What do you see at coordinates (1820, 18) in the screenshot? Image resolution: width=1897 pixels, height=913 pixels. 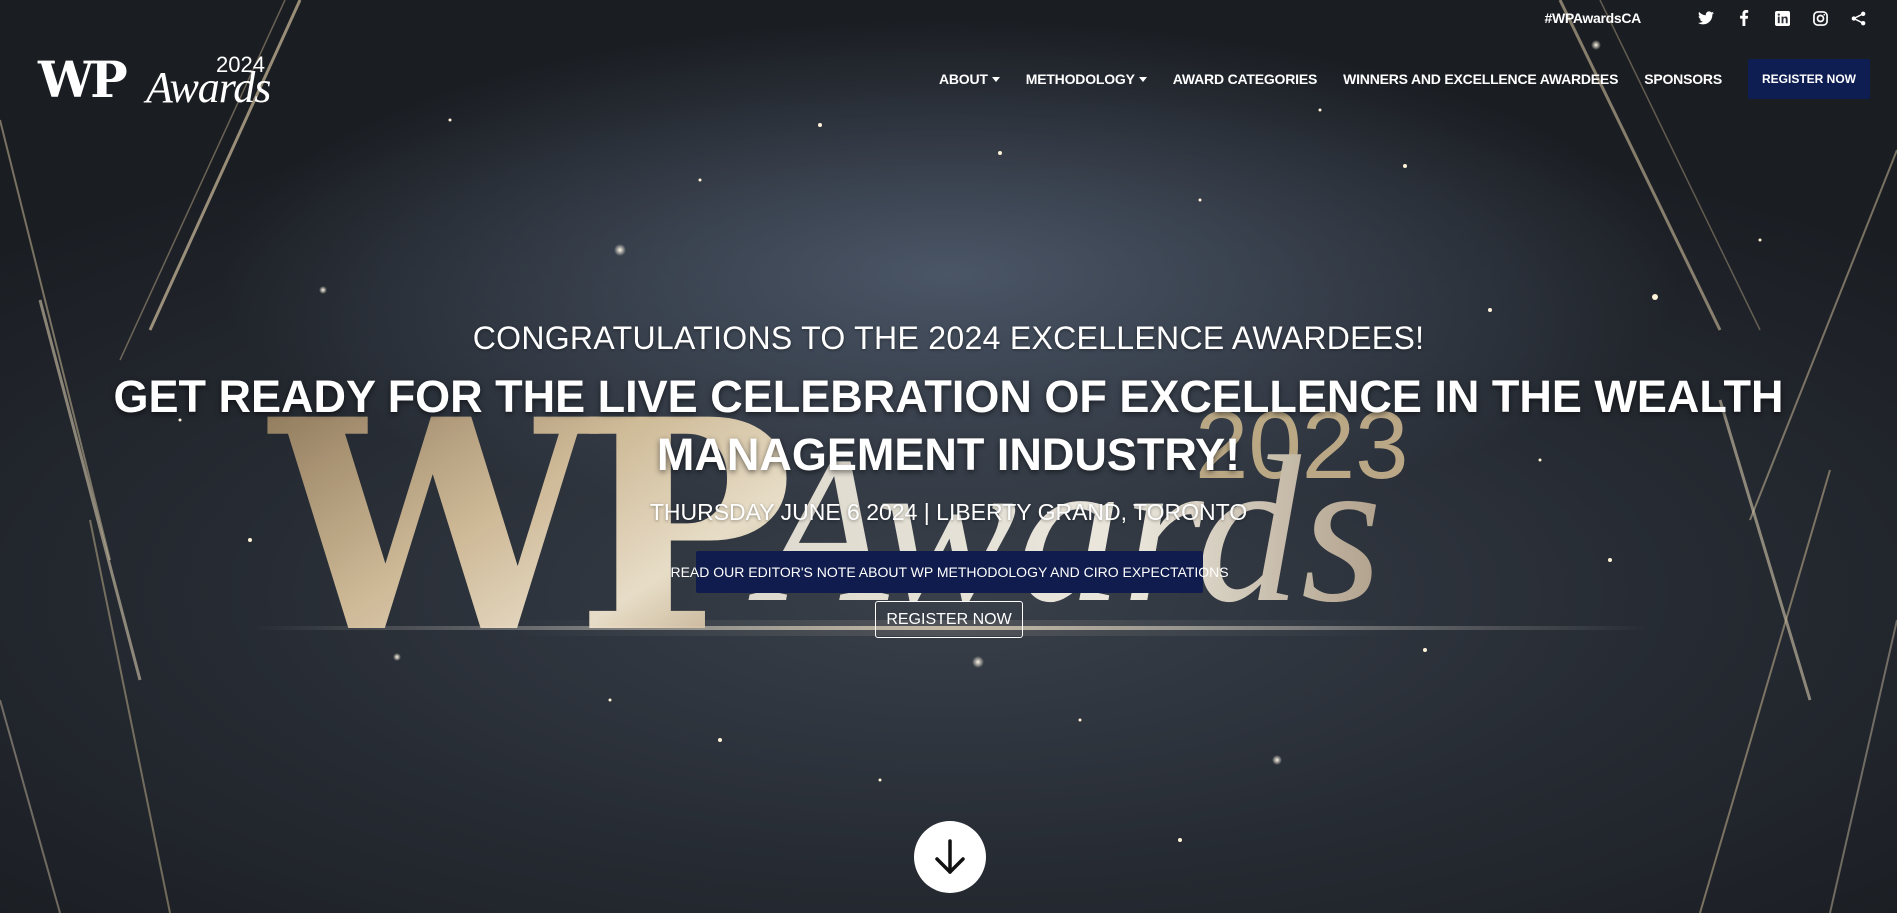 I see `instagram-icon` at bounding box center [1820, 18].